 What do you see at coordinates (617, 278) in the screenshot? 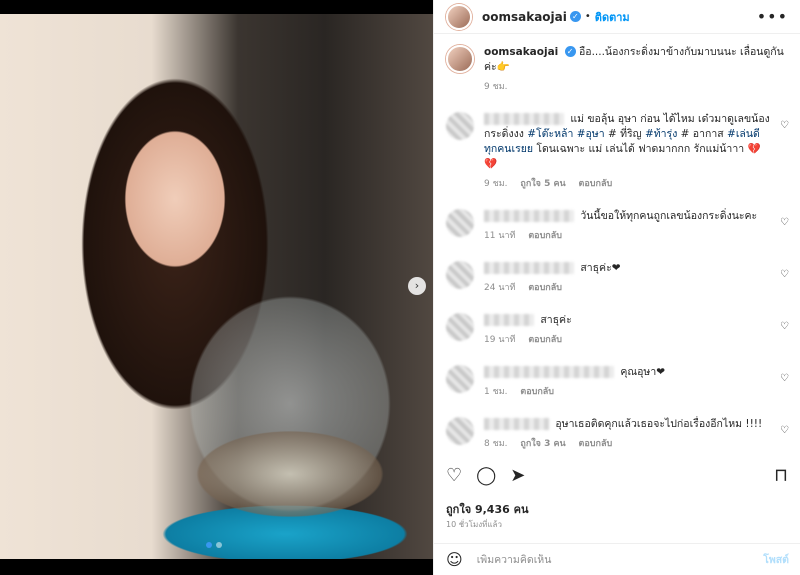
I see `comment-item: สาธุค่ะ❤ 24 นาที ตอบกลับ ♡` at bounding box center [617, 278].